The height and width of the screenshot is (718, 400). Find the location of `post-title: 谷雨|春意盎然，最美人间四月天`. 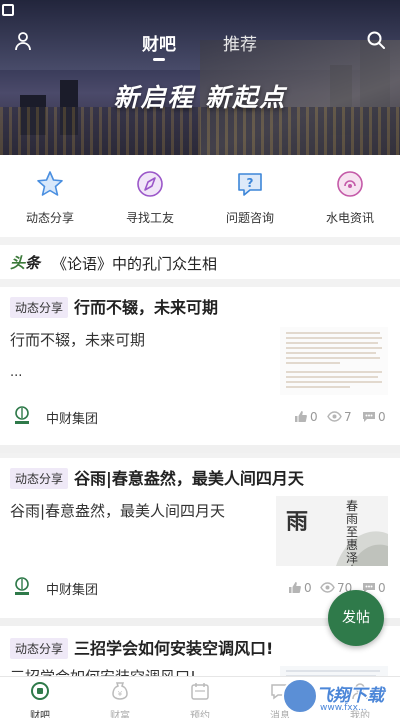

post-title: 谷雨|春意盎然，最美人间四月天 is located at coordinates (189, 478).